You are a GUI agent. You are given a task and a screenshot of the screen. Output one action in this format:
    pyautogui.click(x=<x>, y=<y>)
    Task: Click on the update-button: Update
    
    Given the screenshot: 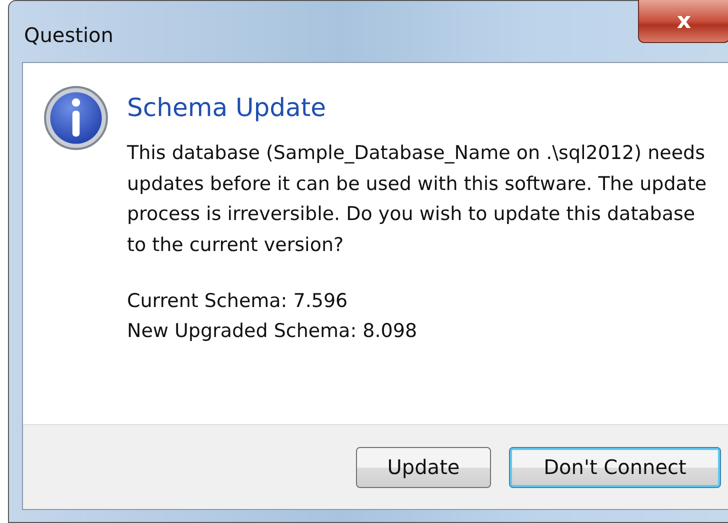 What is the action you would take?
    pyautogui.click(x=423, y=467)
    